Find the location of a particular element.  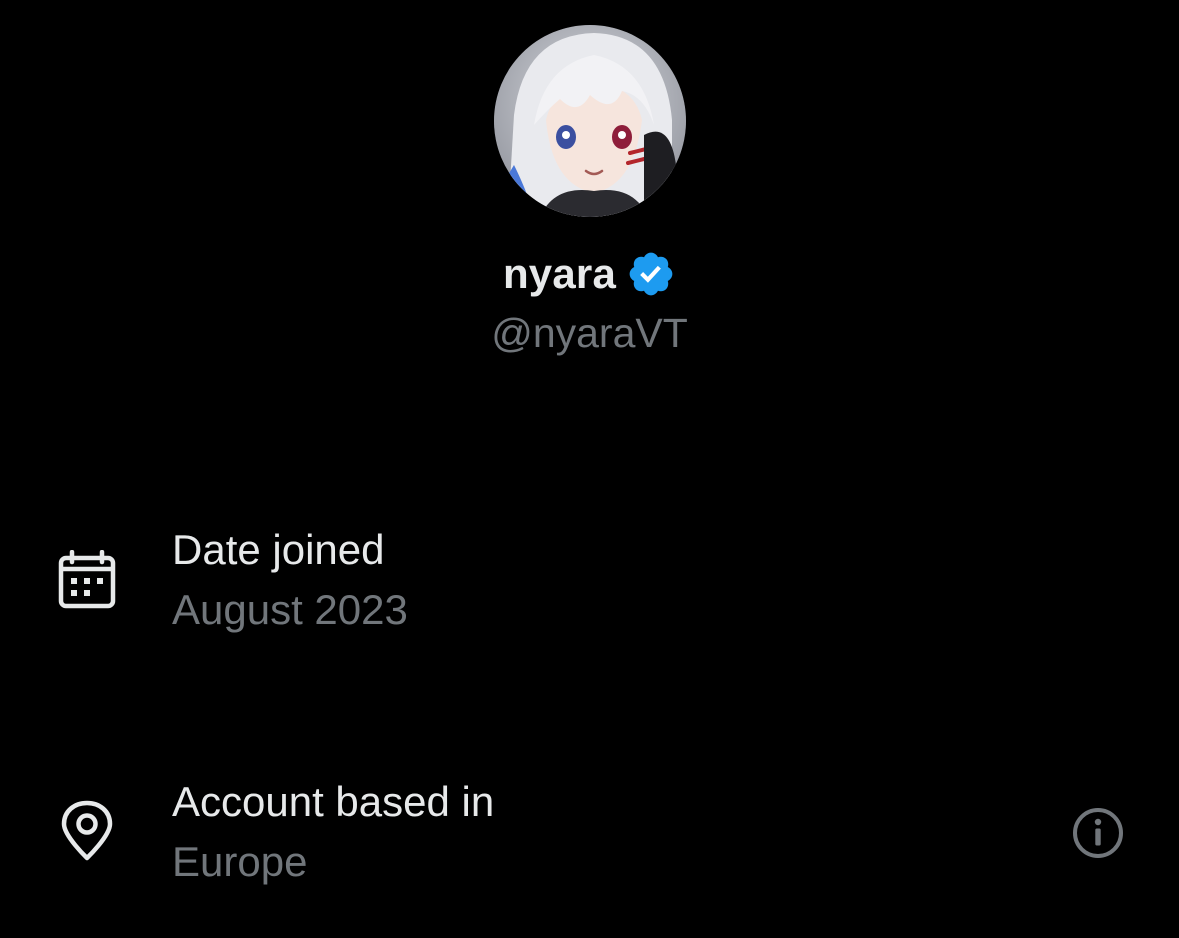

display-name: nyara is located at coordinates (559, 273).